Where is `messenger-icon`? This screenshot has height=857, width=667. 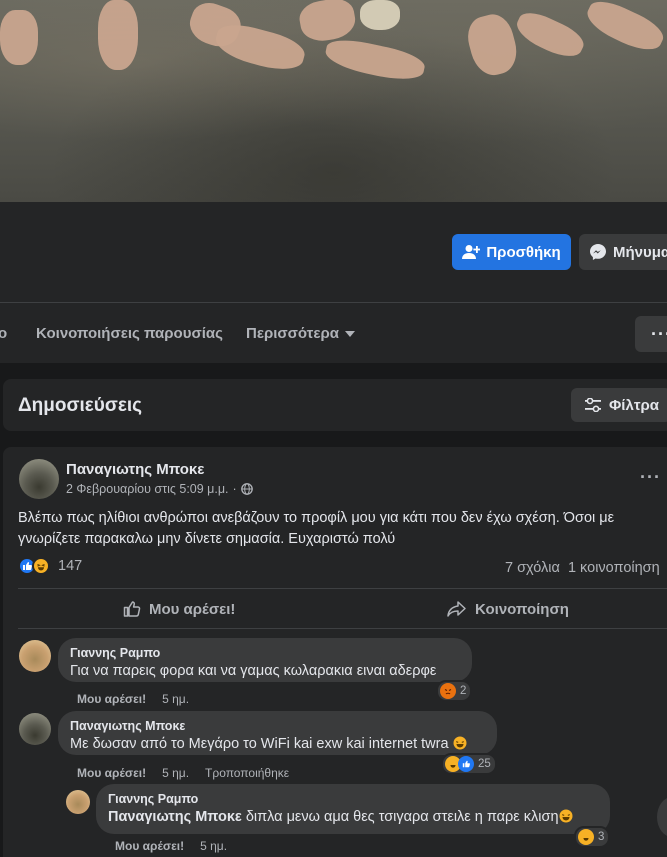
messenger-icon is located at coordinates (598, 252).